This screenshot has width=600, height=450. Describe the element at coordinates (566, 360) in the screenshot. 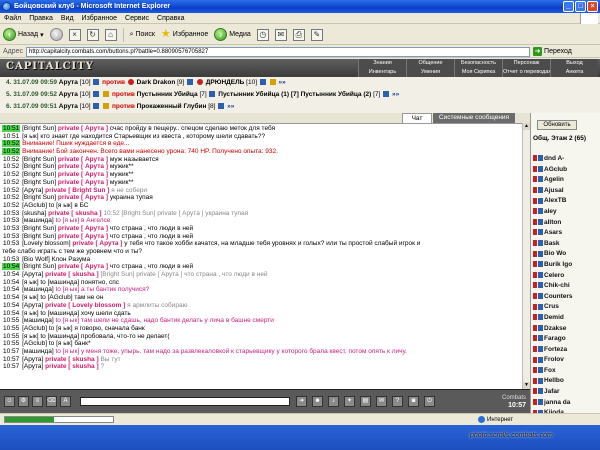

I see `online-user: Frolov` at that location.